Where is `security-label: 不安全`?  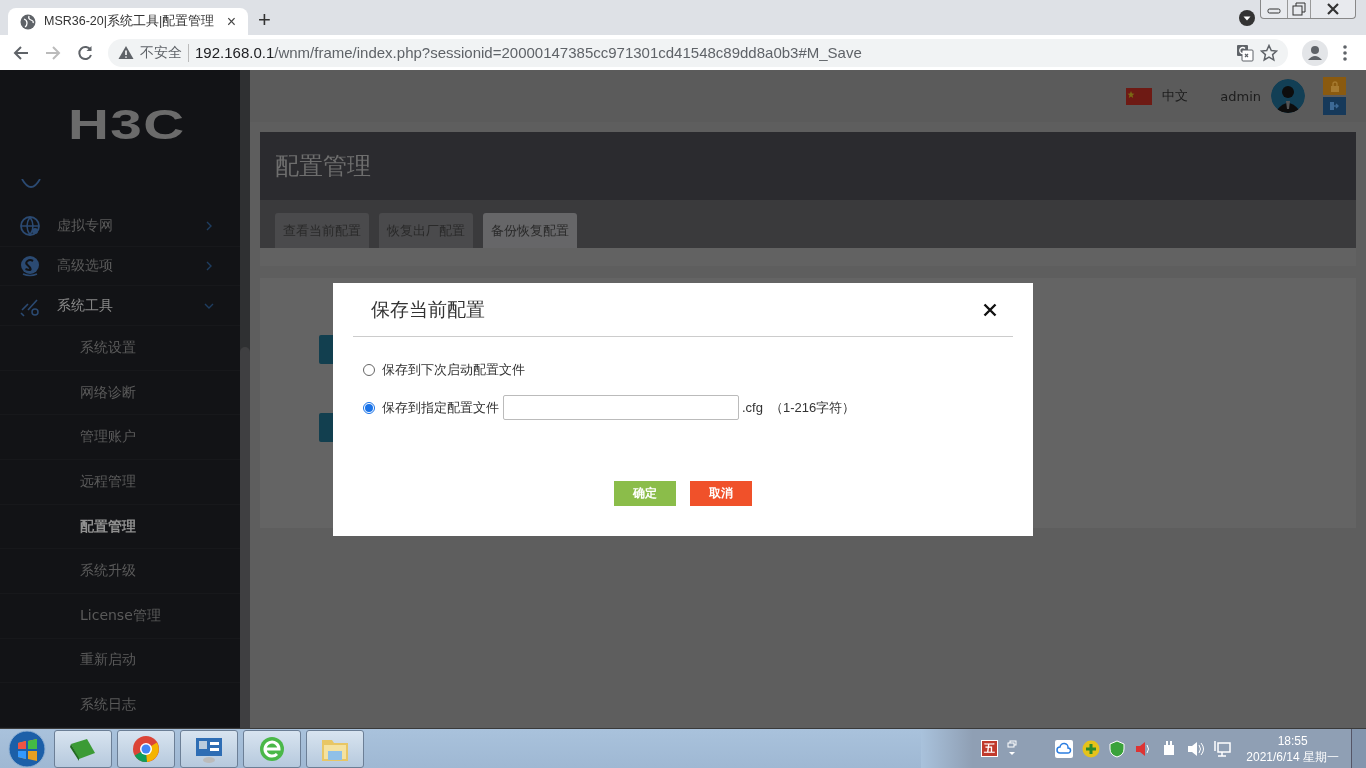
security-label: 不安全 is located at coordinates (164, 52).